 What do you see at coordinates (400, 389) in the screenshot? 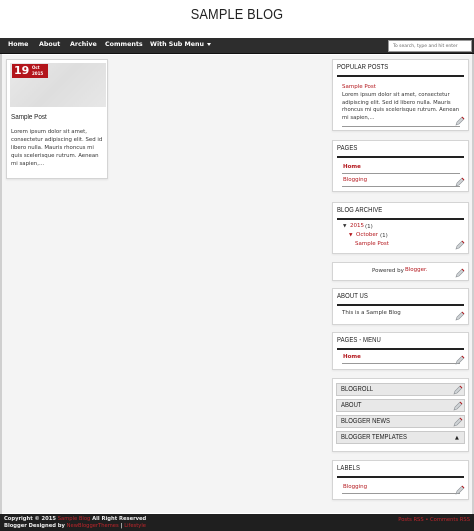
I see `tab-blogroll: BLOGROLL` at bounding box center [400, 389].